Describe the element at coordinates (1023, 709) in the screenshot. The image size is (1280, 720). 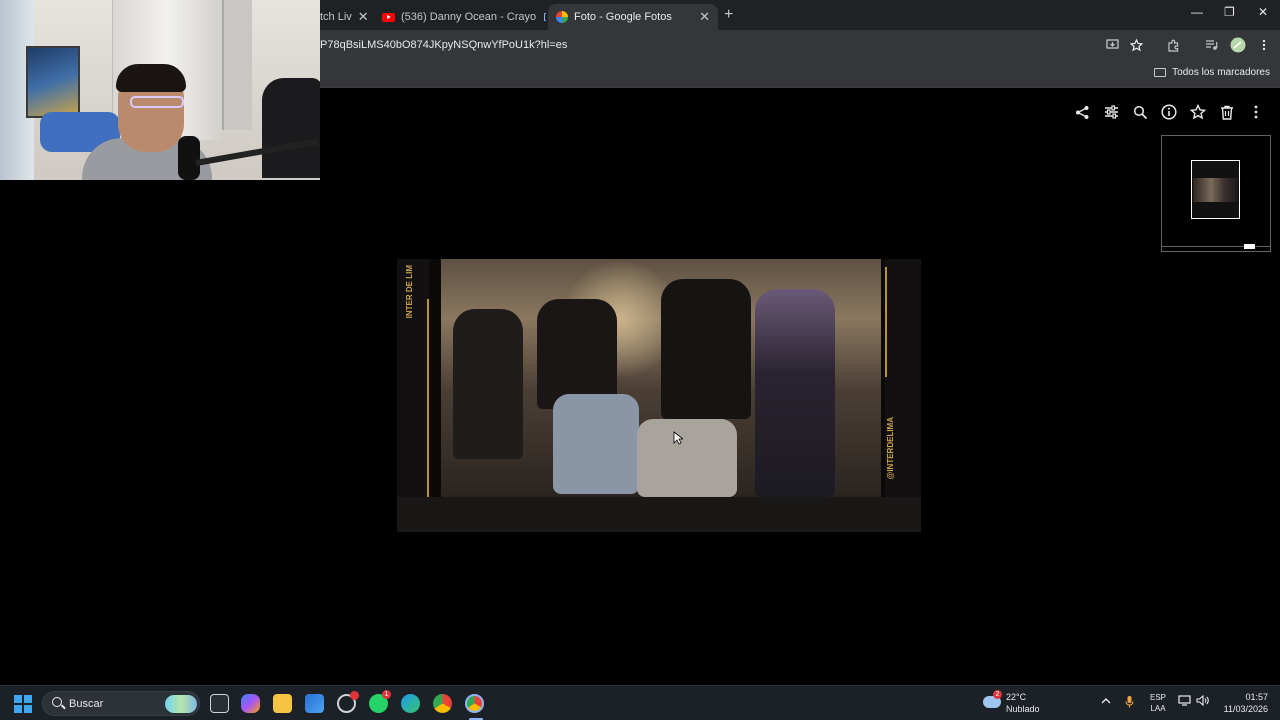
I see `weather-condition: Nublado` at that location.